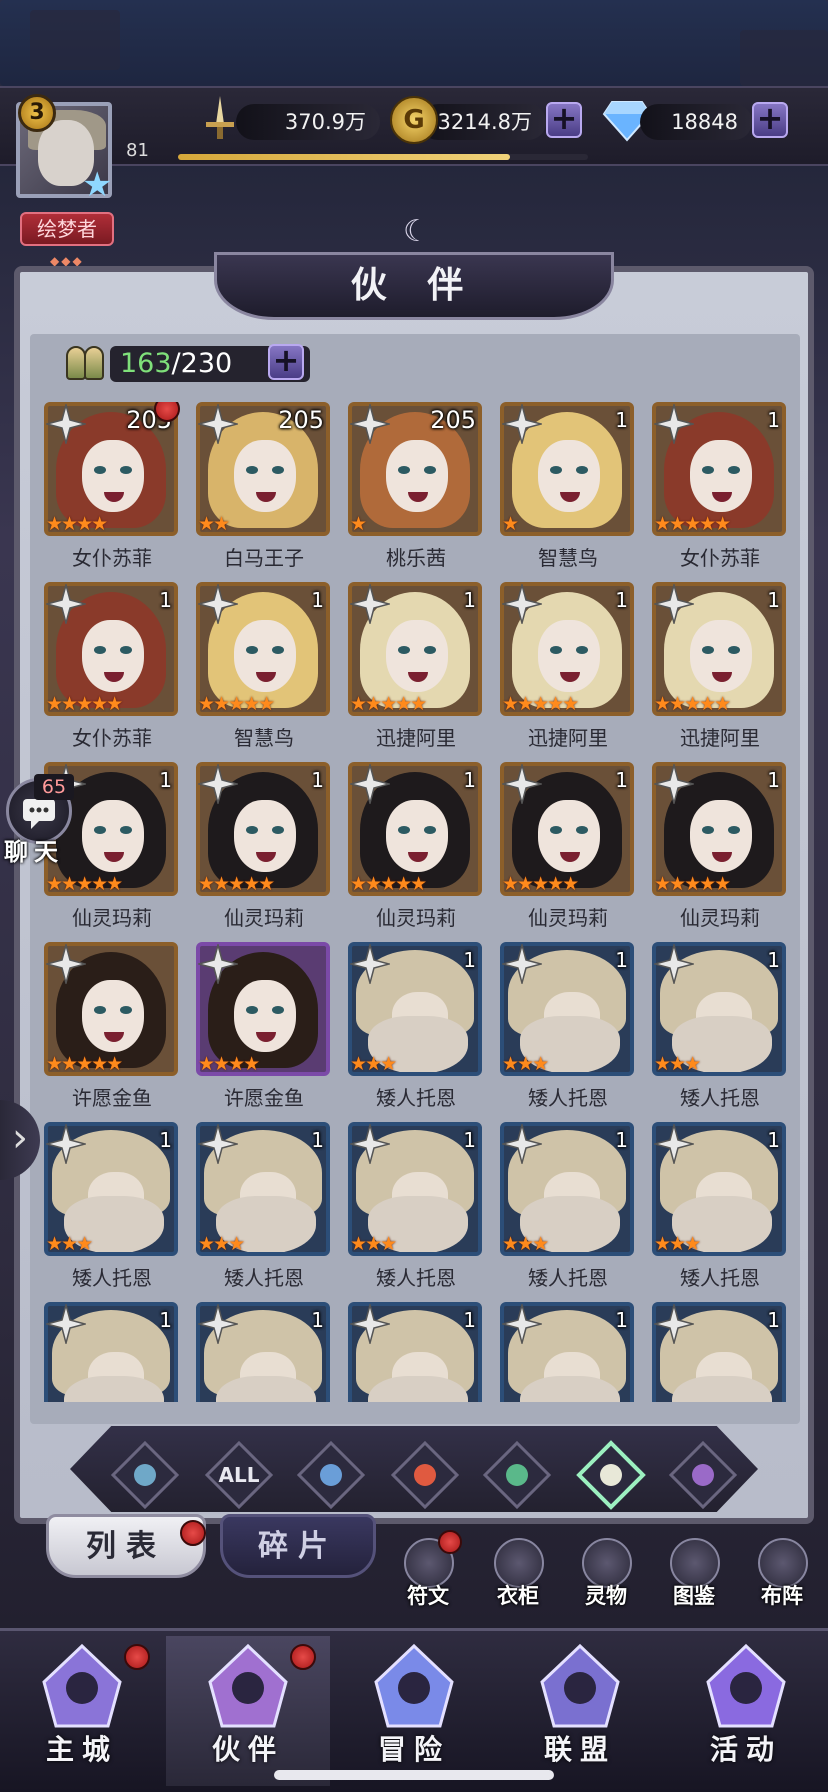  Describe the element at coordinates (568, 492) in the screenshot. I see `hero-card: 1 ★ 智慧鸟` at that location.